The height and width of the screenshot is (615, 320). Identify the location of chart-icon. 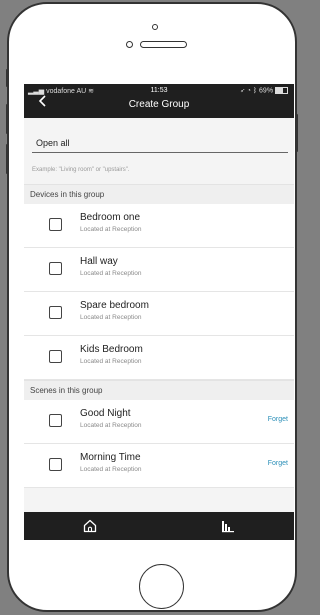
(228, 527).